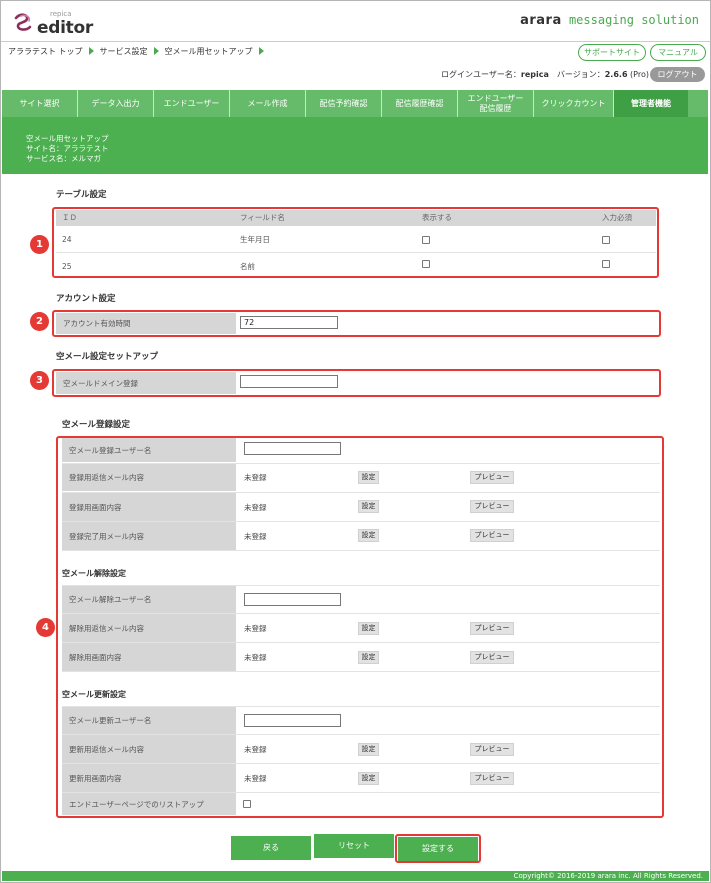 This screenshot has width=711, height=883. What do you see at coordinates (94, 573) in the screenshot?
I see `cancel-settings-title: 空メール解除設定` at bounding box center [94, 573].